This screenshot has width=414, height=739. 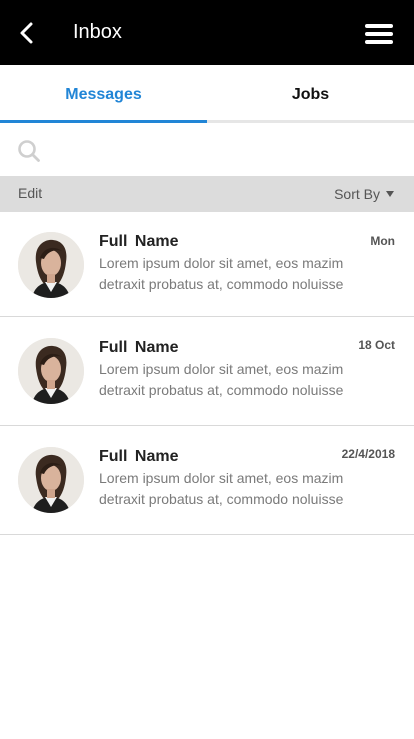 What do you see at coordinates (376, 345) in the screenshot?
I see `message-date: 18 Oct` at bounding box center [376, 345].